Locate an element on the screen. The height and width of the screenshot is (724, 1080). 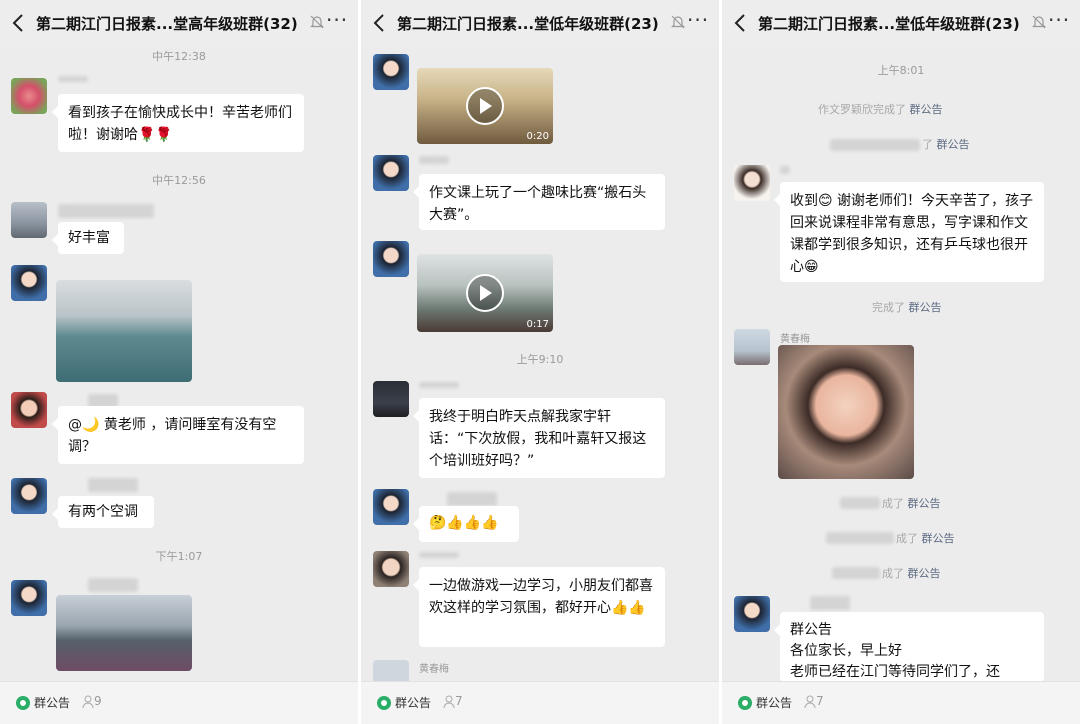
avatar-rose is located at coordinates (29, 96).